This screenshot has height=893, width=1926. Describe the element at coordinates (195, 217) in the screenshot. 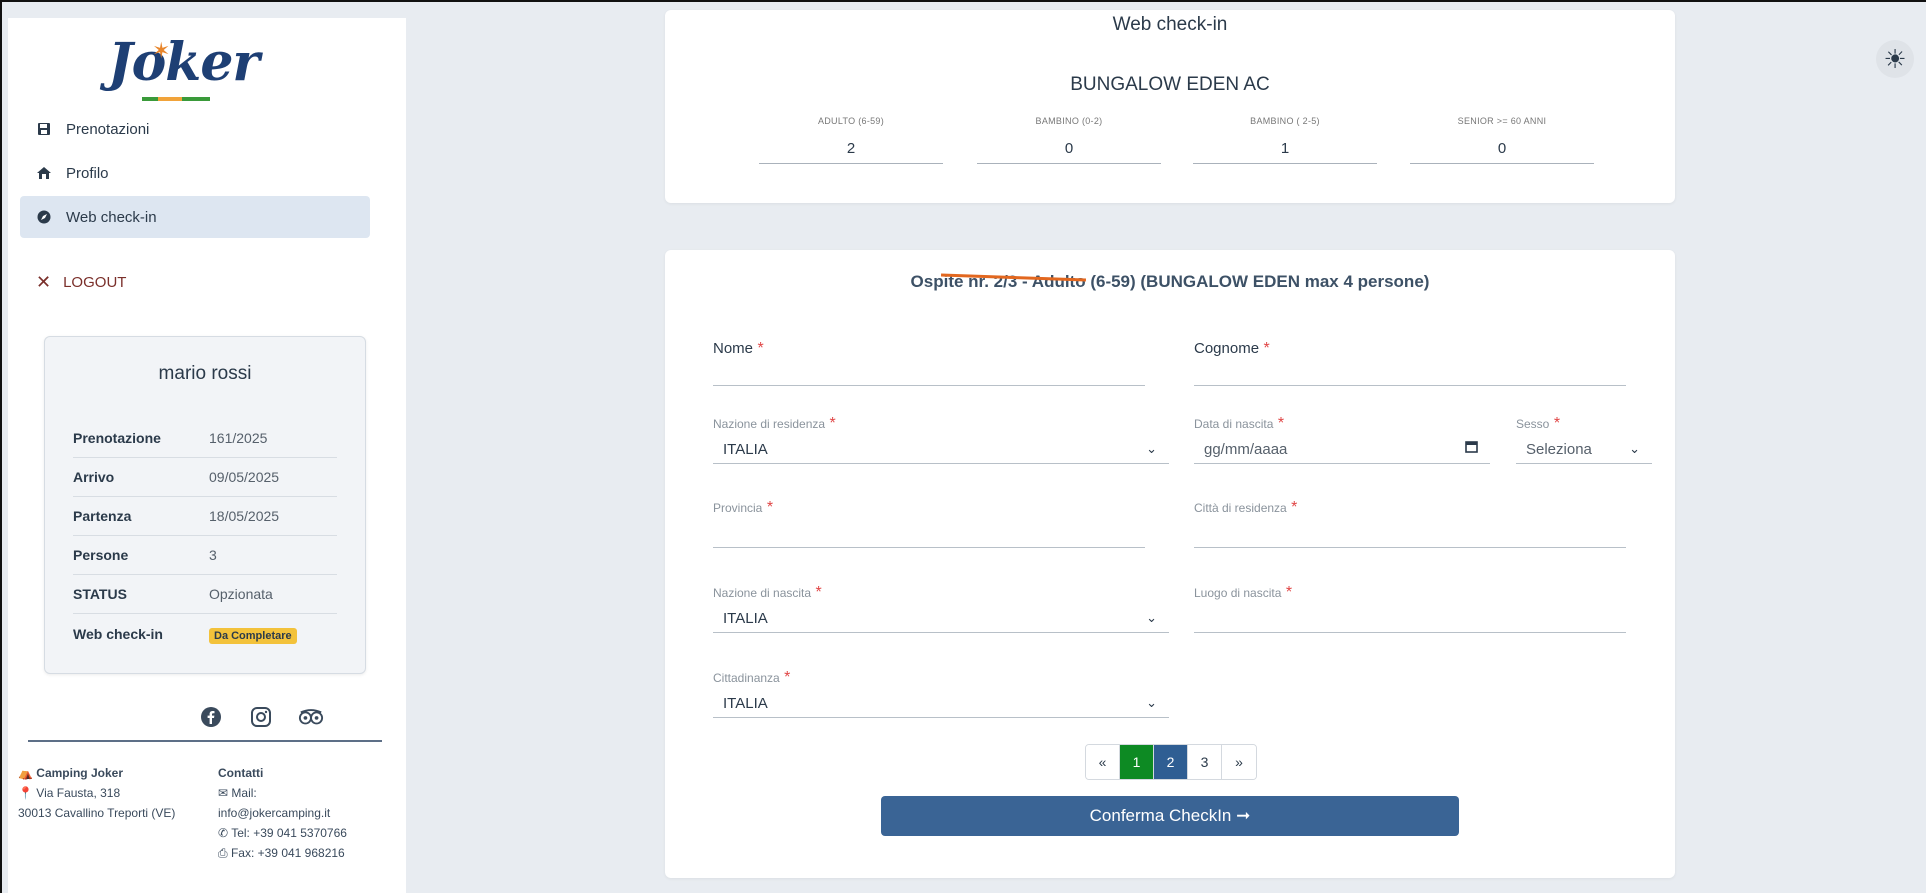

I see `sidebar-item-web-checkin: Web check-in` at that location.